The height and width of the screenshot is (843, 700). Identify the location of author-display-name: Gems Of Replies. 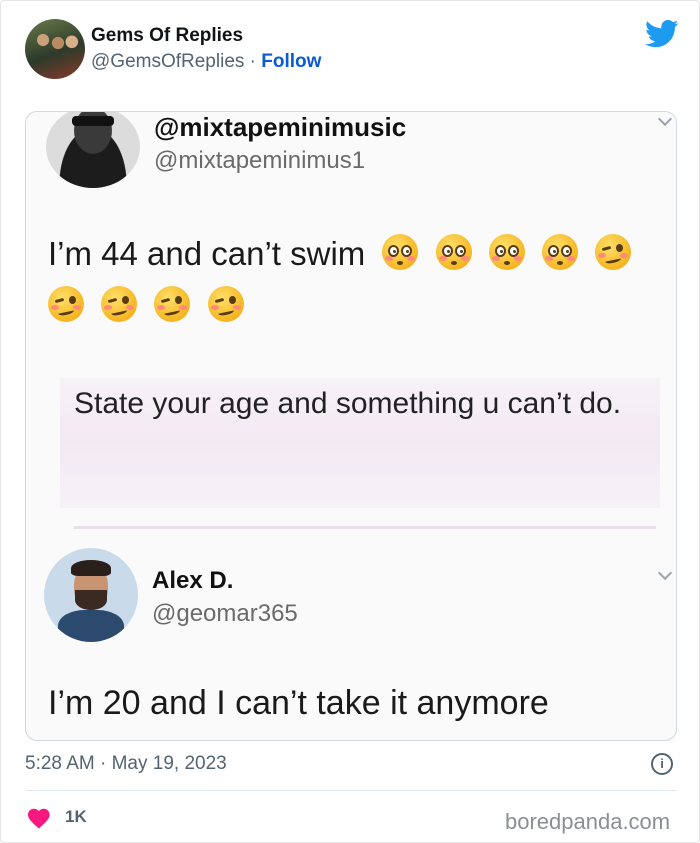
(167, 36).